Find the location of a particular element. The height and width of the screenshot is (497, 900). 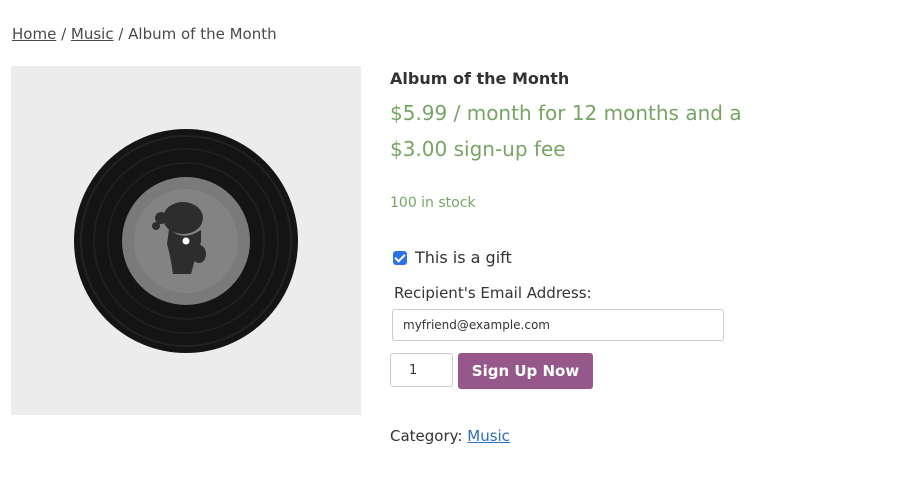

gift-checkbox is located at coordinates (400, 257).